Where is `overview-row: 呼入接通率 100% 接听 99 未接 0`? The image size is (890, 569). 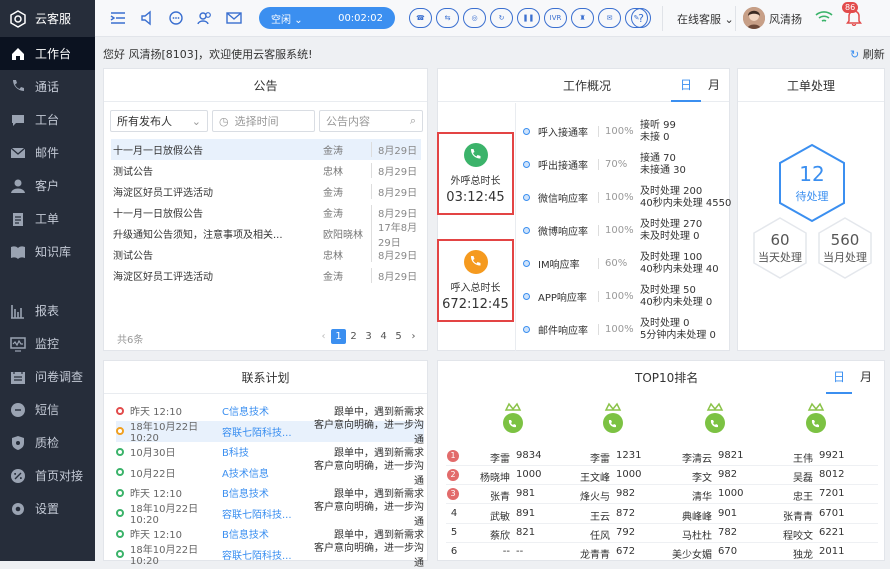 overview-row: 呼入接通率 100% 接听 99 未接 0 is located at coordinates (628, 131).